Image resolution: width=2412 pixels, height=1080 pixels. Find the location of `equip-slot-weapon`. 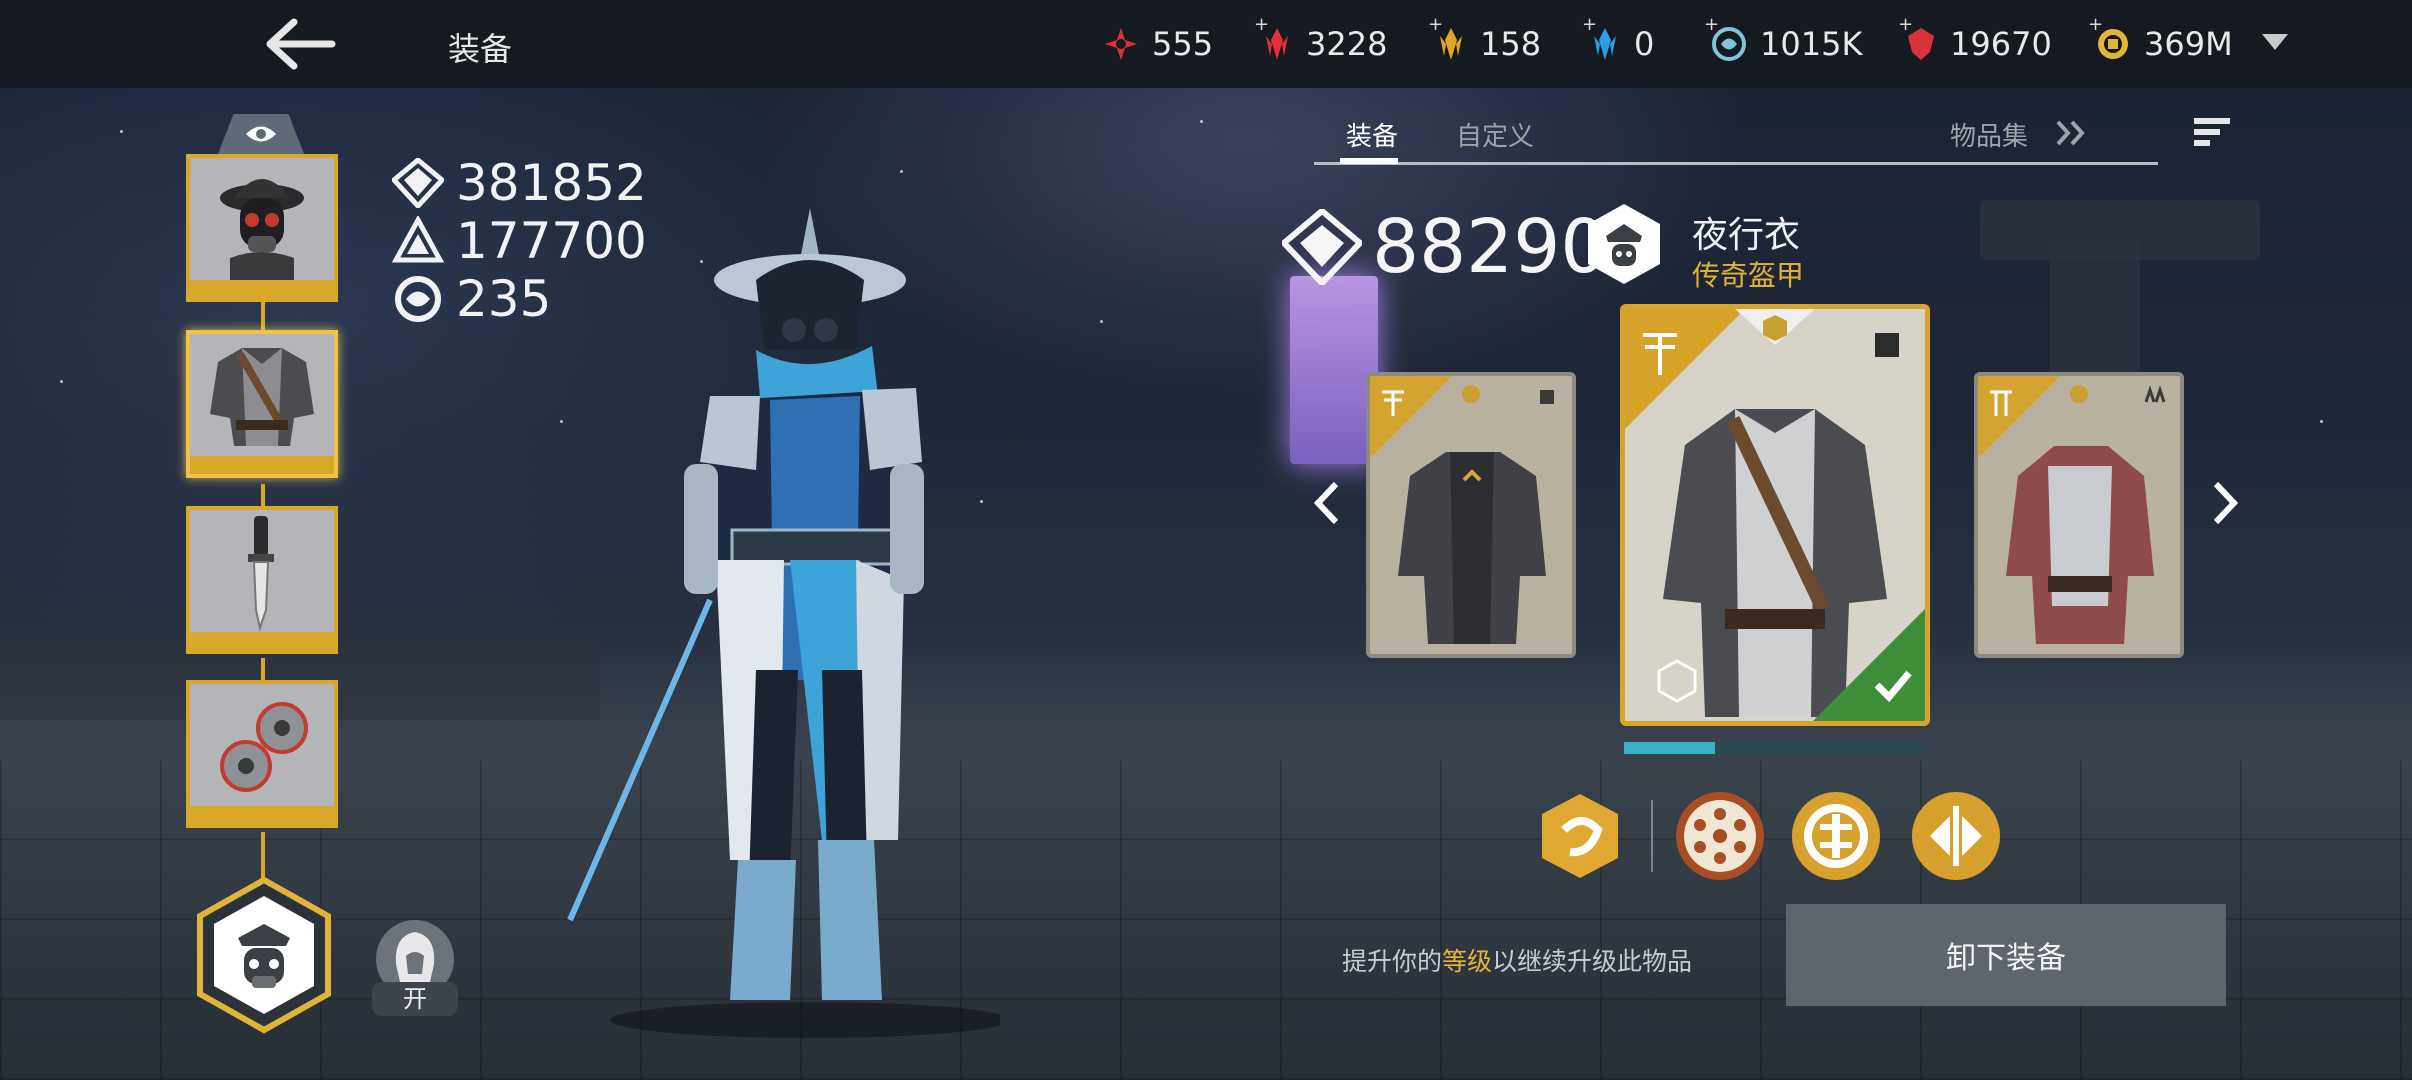

equip-slot-weapon is located at coordinates (262, 580).